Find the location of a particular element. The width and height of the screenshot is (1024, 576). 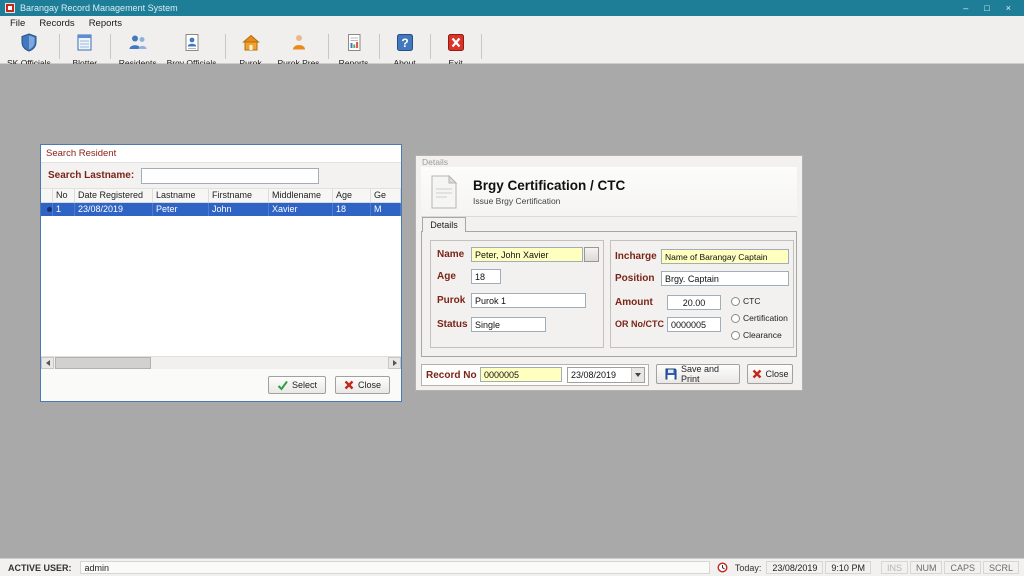

toolbar-about-button: ? About is located at coordinates (405, 49).